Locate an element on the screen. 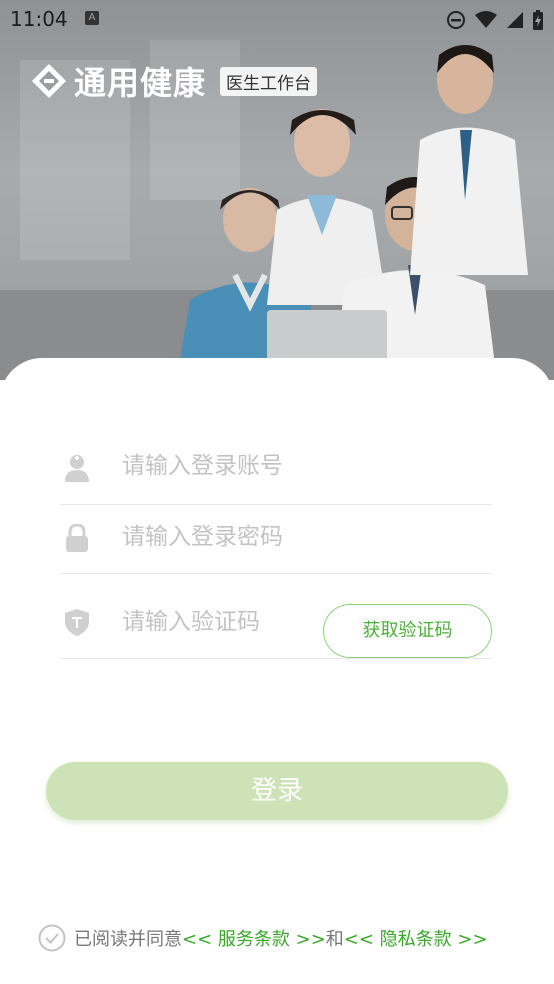 The height and width of the screenshot is (984, 554). shield-icon is located at coordinates (77, 622).